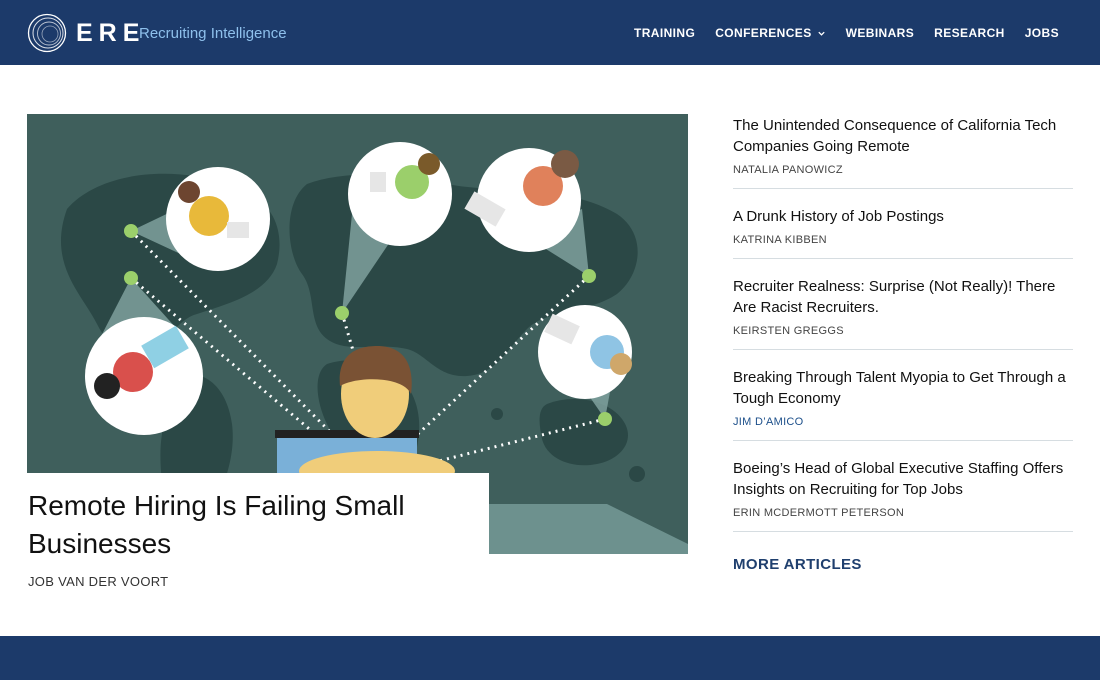 The width and height of the screenshot is (1100, 680). I want to click on nav-label: RESEARCH, so click(969, 33).